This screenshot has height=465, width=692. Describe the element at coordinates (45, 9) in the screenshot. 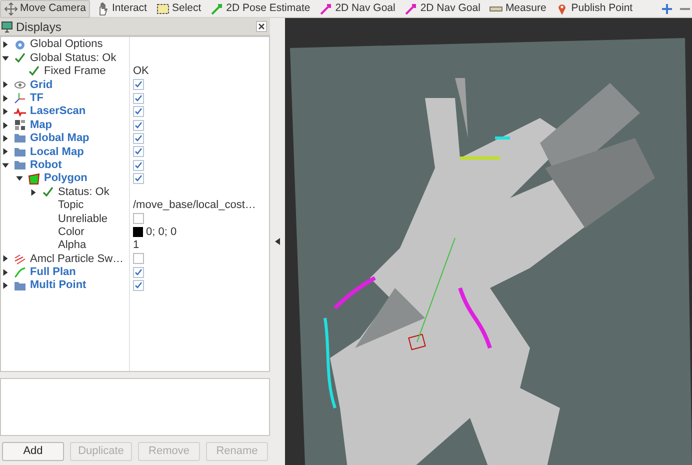

I see `tool-button: Move Camera` at that location.